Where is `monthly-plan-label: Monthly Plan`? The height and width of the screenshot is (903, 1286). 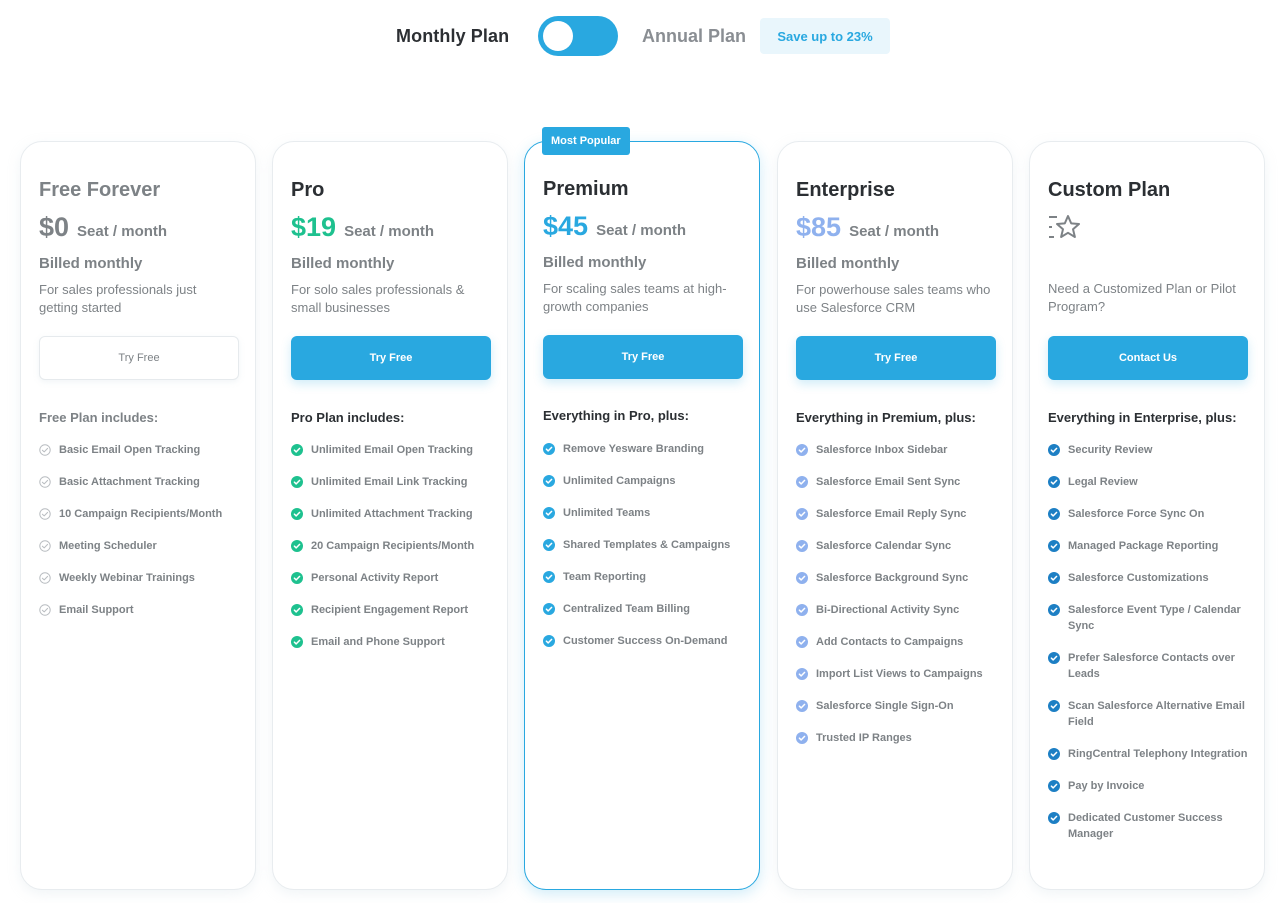
monthly-plan-label: Monthly Plan is located at coordinates (452, 36).